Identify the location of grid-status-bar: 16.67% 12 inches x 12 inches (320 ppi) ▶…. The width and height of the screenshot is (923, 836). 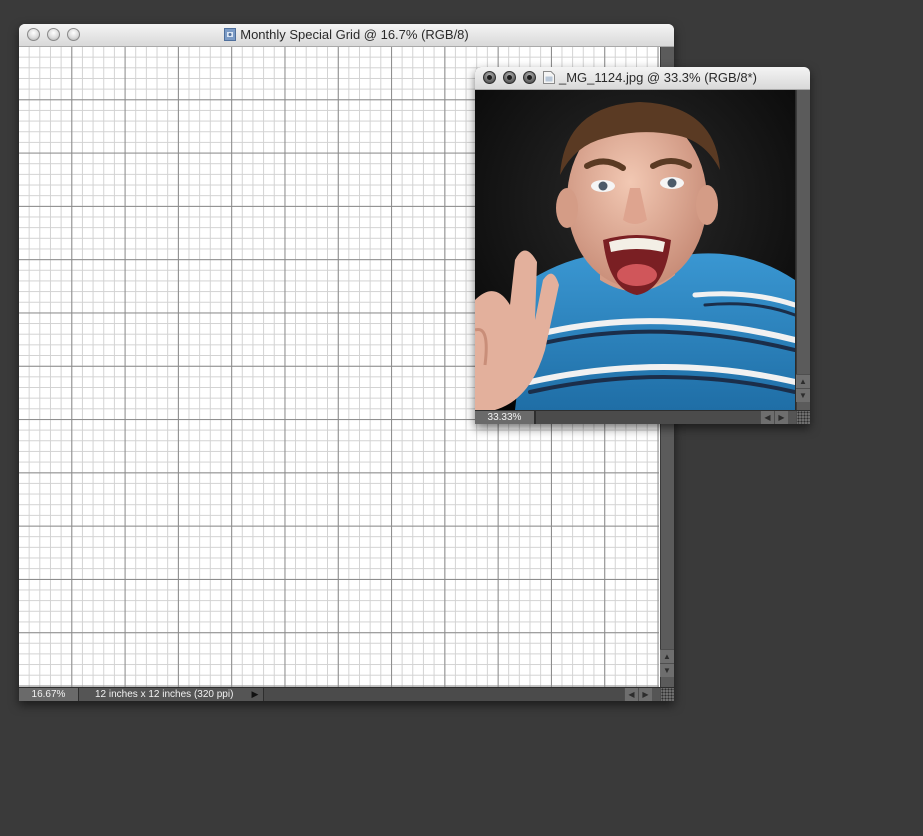
(346, 694).